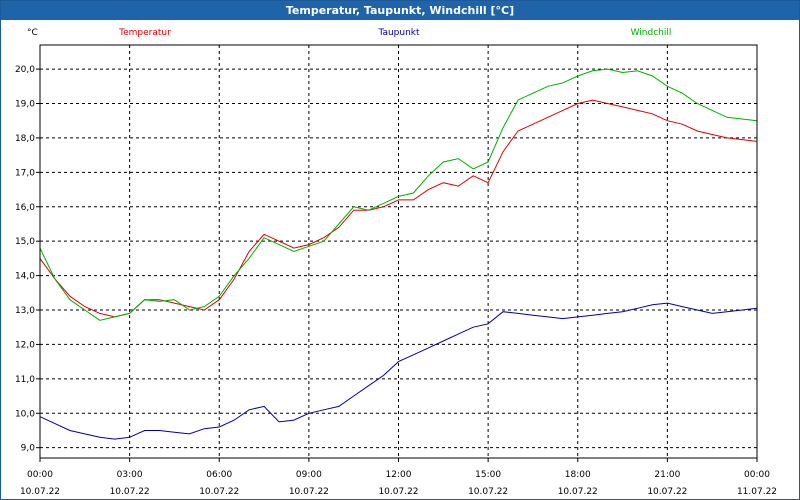  What do you see at coordinates (309, 475) in the screenshot?
I see `x-tick-time-label: 09:00` at bounding box center [309, 475].